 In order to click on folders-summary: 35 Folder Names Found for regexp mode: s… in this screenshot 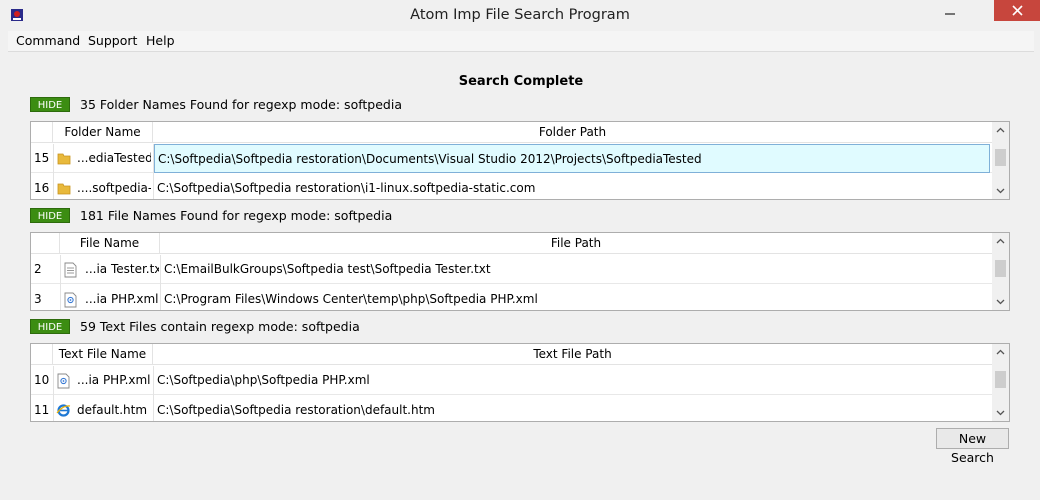, I will do `click(241, 104)`.